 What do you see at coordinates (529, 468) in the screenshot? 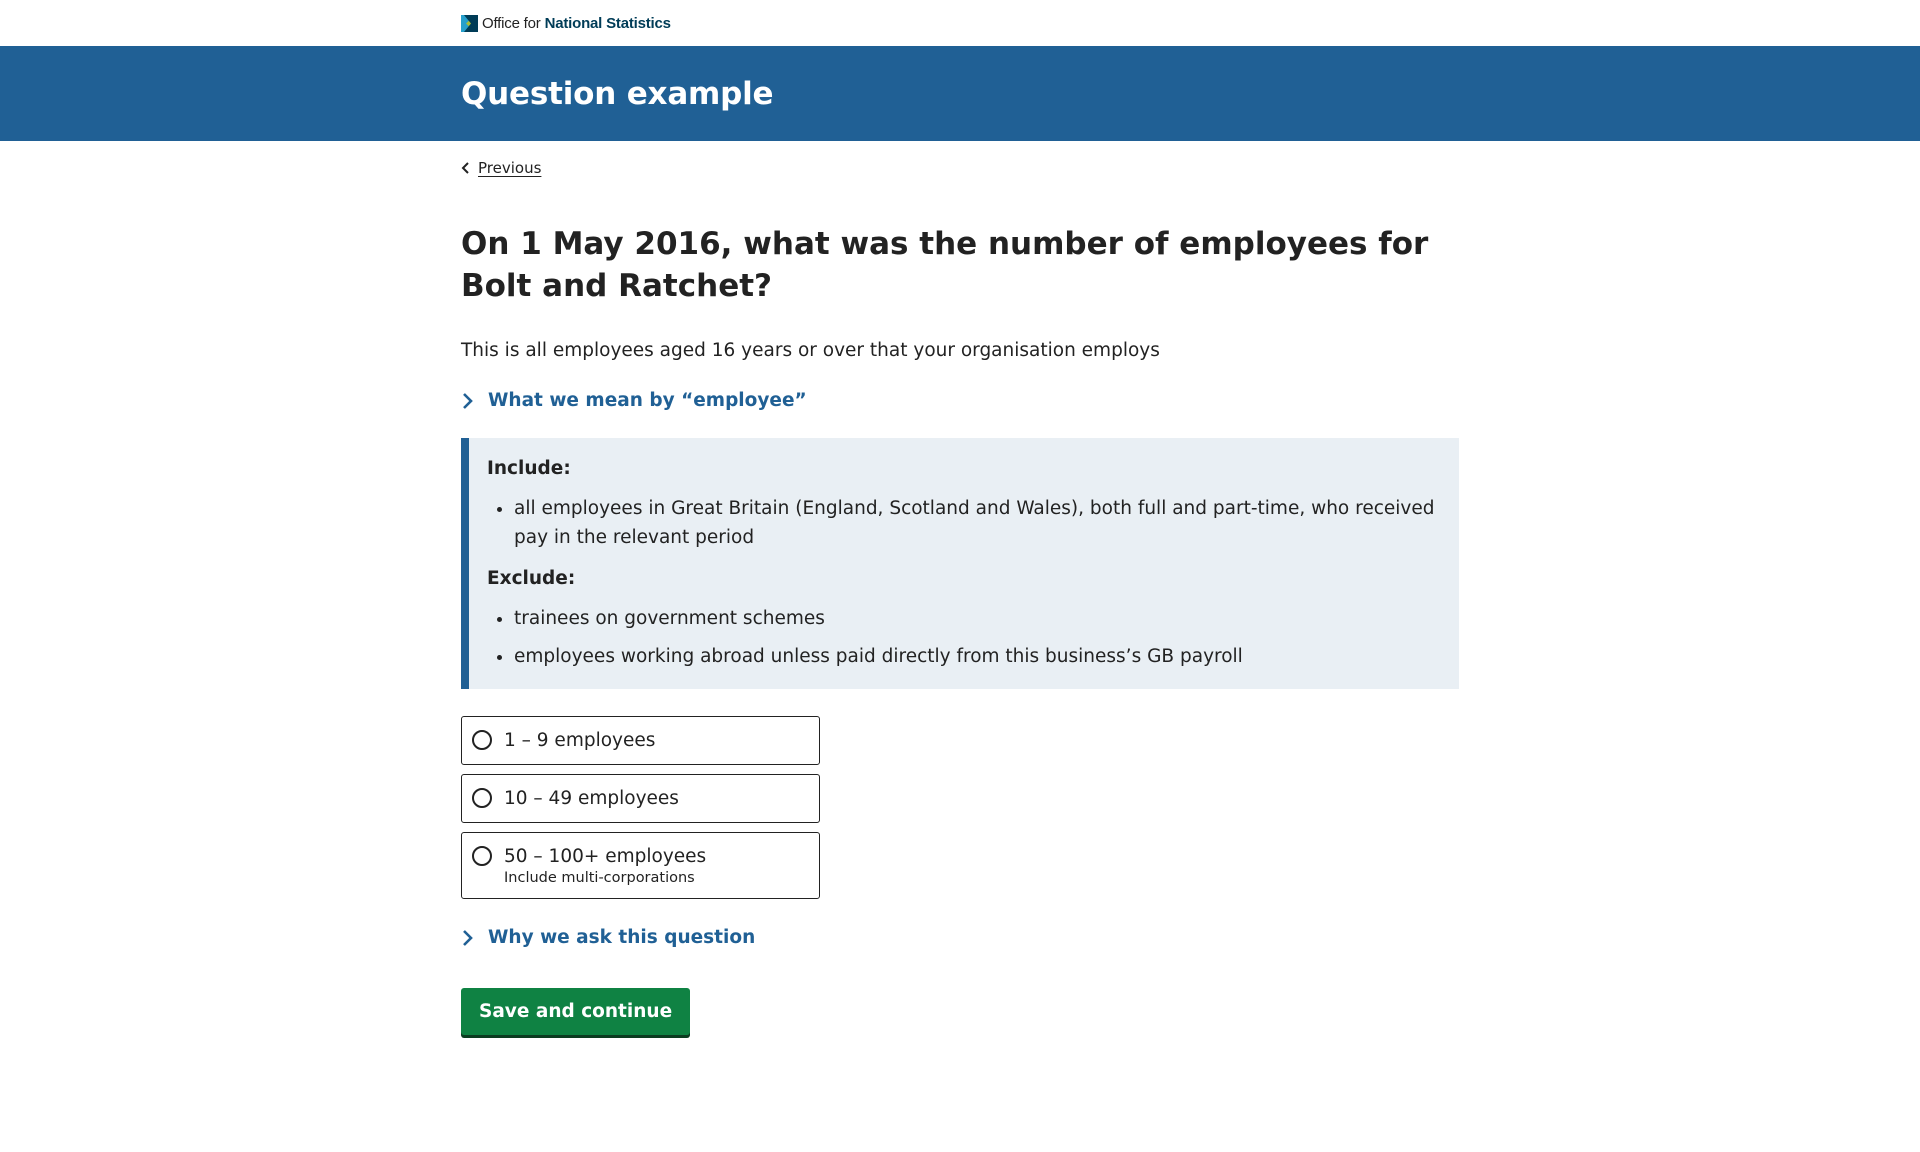
I see `include-heading: Include:` at bounding box center [529, 468].